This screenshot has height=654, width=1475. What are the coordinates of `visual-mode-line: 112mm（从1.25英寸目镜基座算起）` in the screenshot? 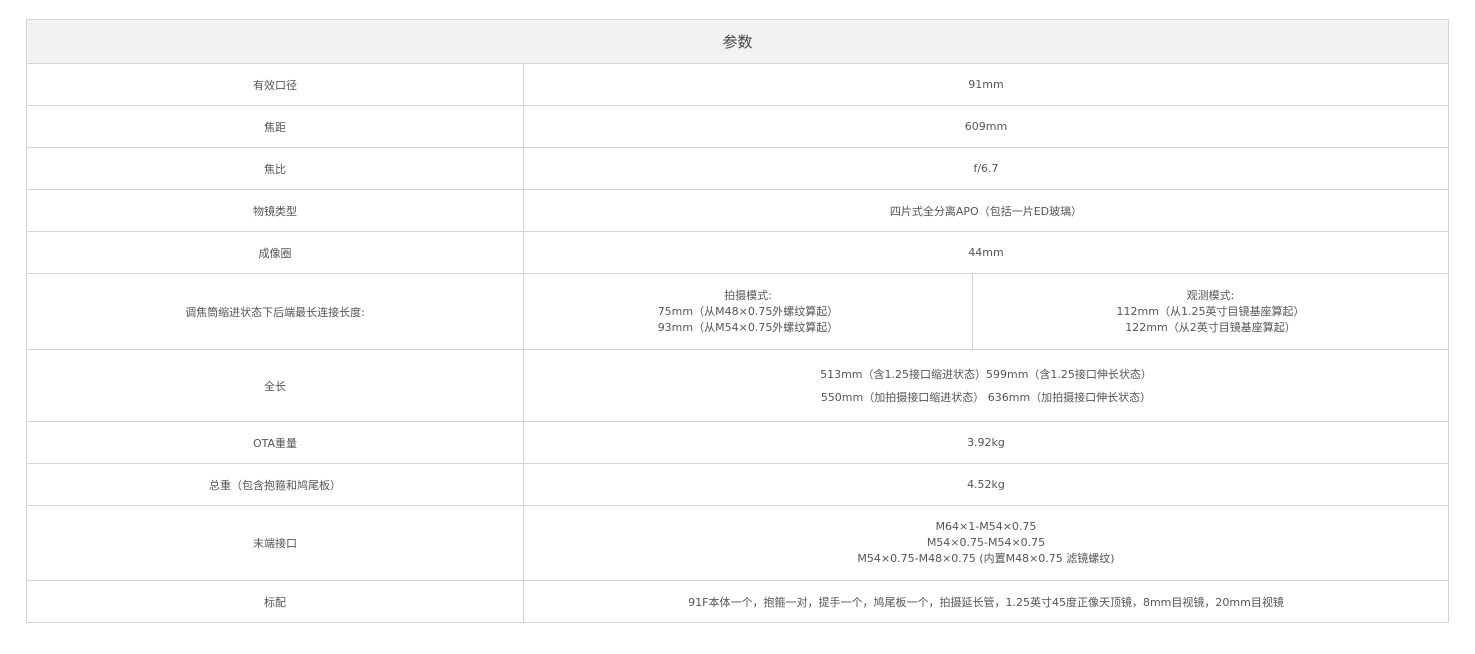 It's located at (1210, 311).